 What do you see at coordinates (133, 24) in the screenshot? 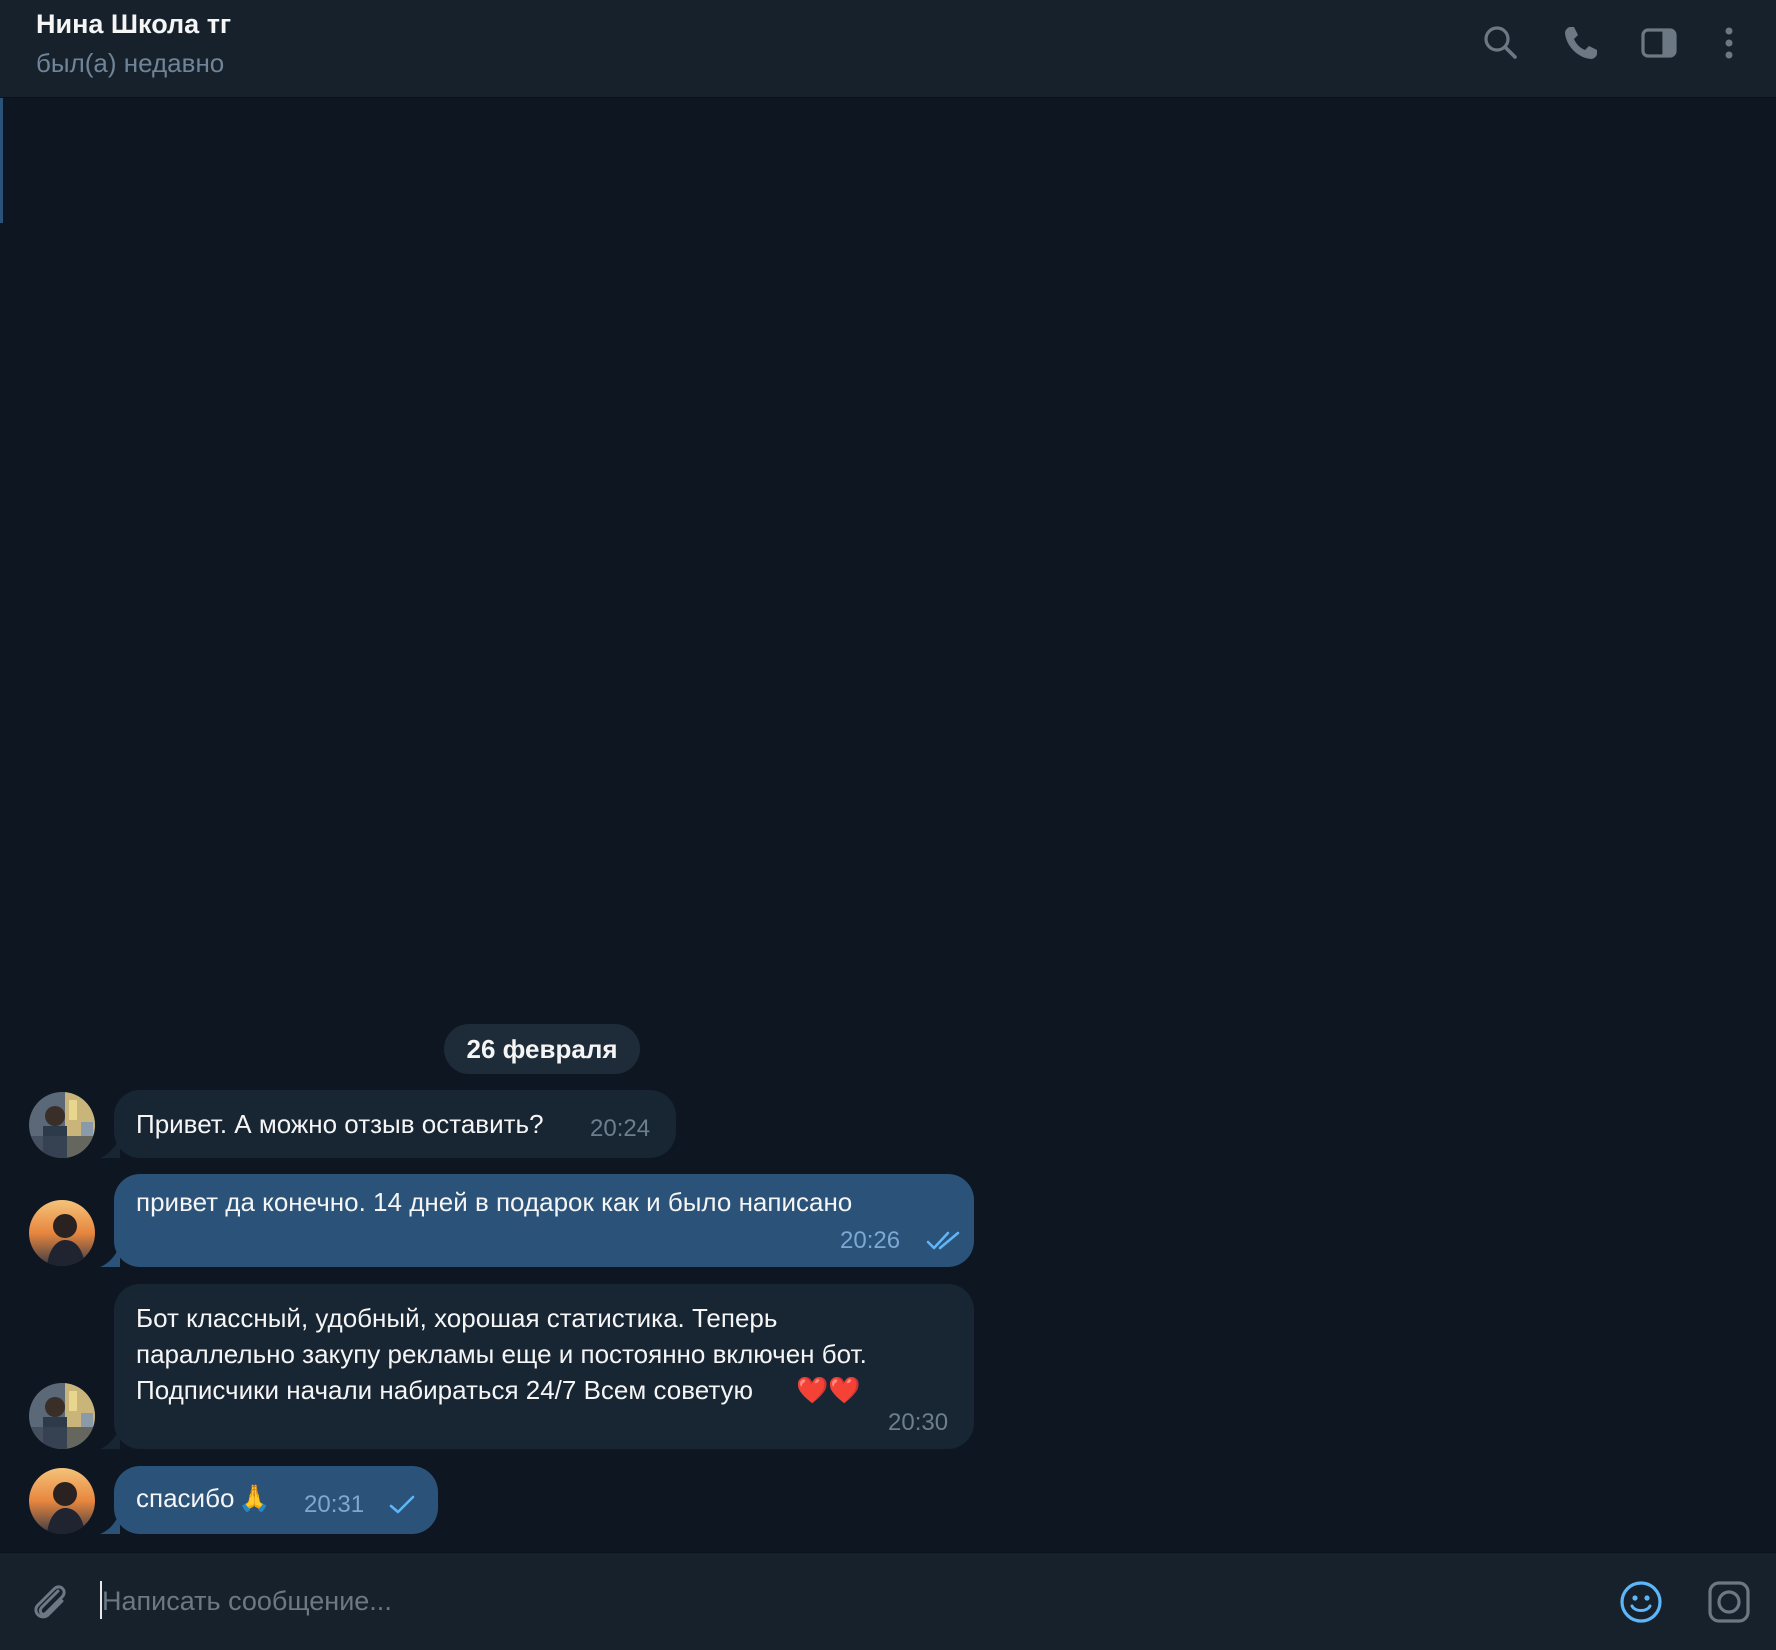
I see `chat-title: Нина Школа тг` at bounding box center [133, 24].